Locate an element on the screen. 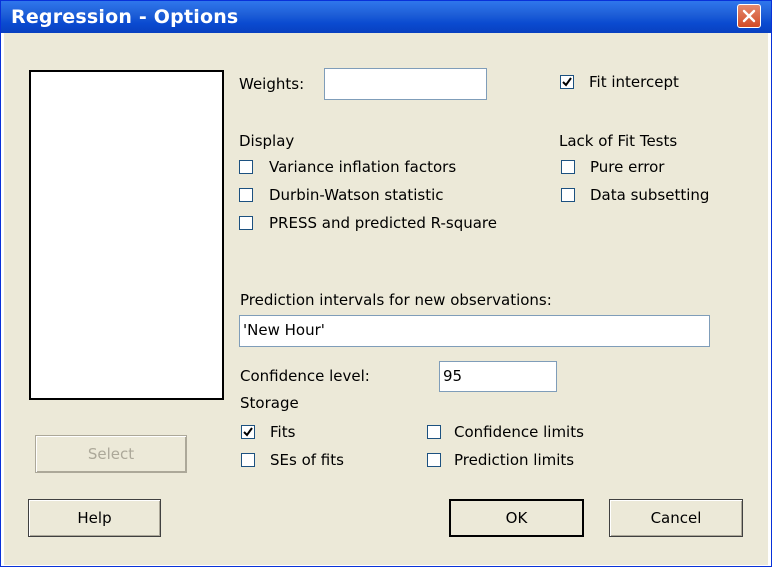 This screenshot has height=567, width=772. window-title: Regression - Options is located at coordinates (125, 17).